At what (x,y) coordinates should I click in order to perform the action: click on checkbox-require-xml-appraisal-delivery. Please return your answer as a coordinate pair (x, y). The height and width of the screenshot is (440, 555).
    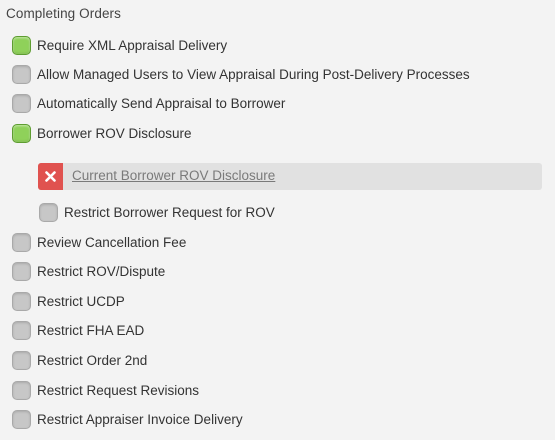
    Looking at the image, I should click on (21, 45).